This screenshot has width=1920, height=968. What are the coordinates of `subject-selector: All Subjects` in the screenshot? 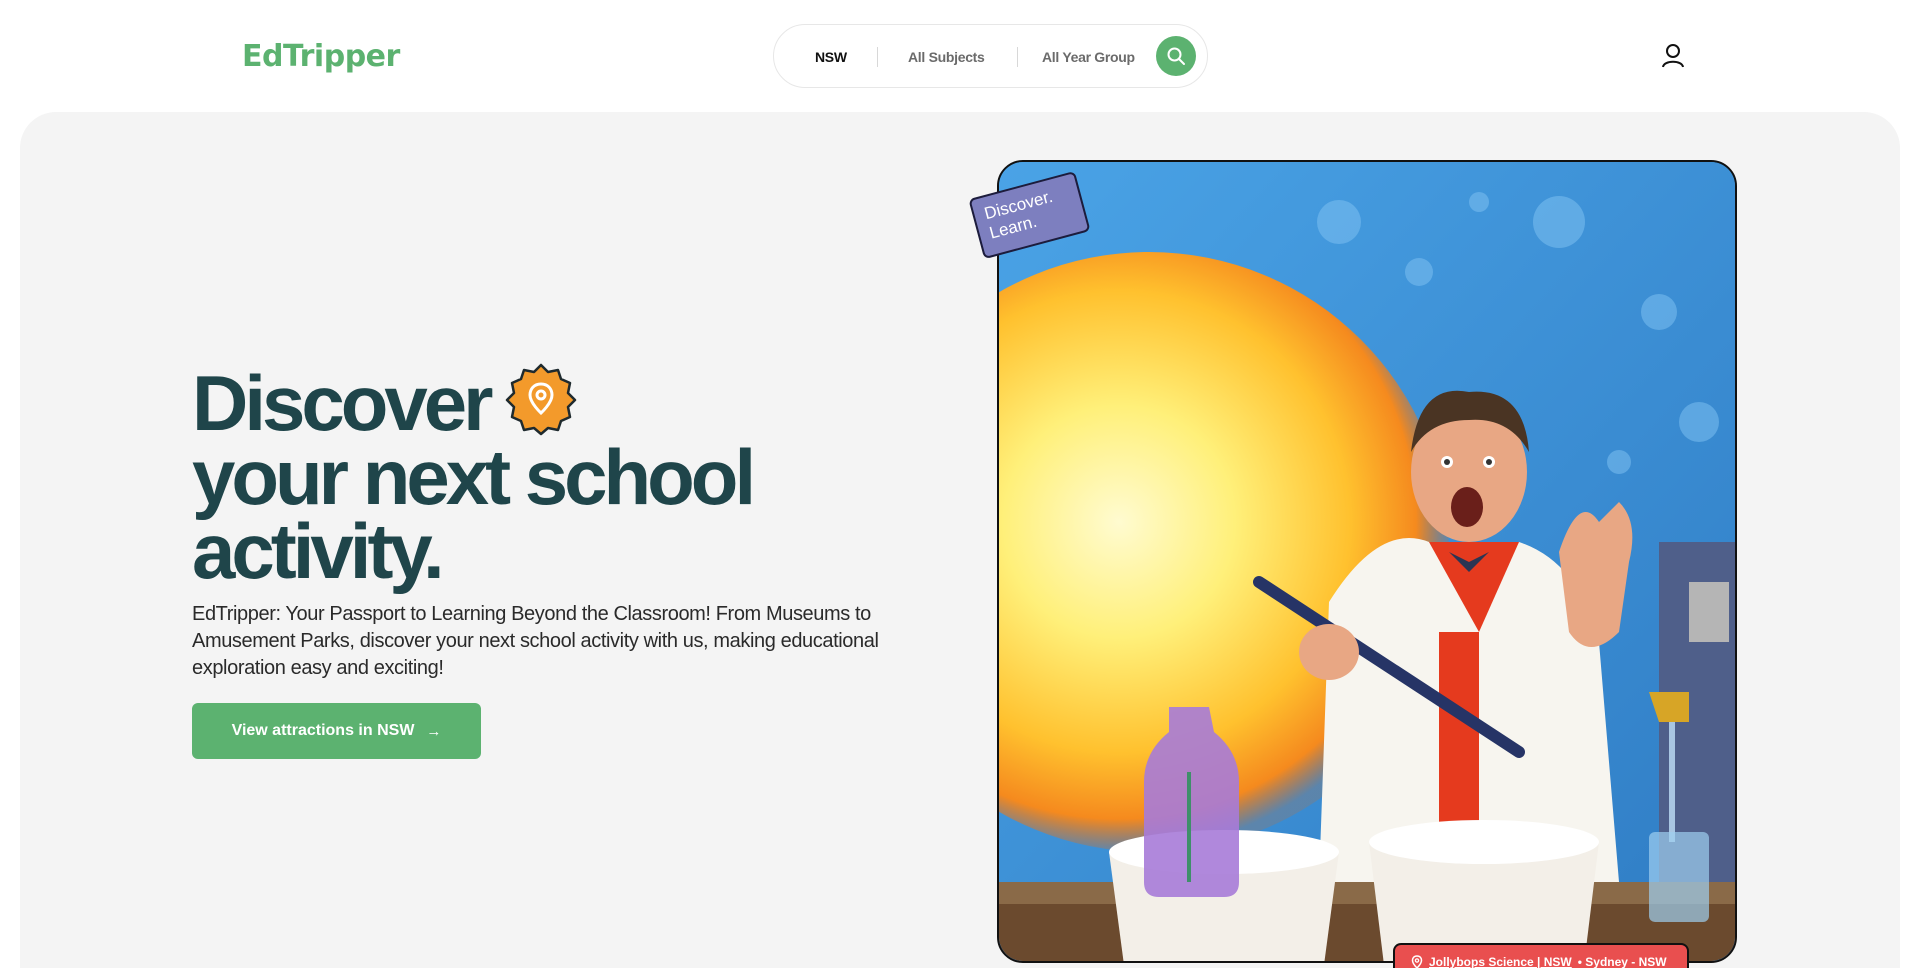 It's located at (946, 57).